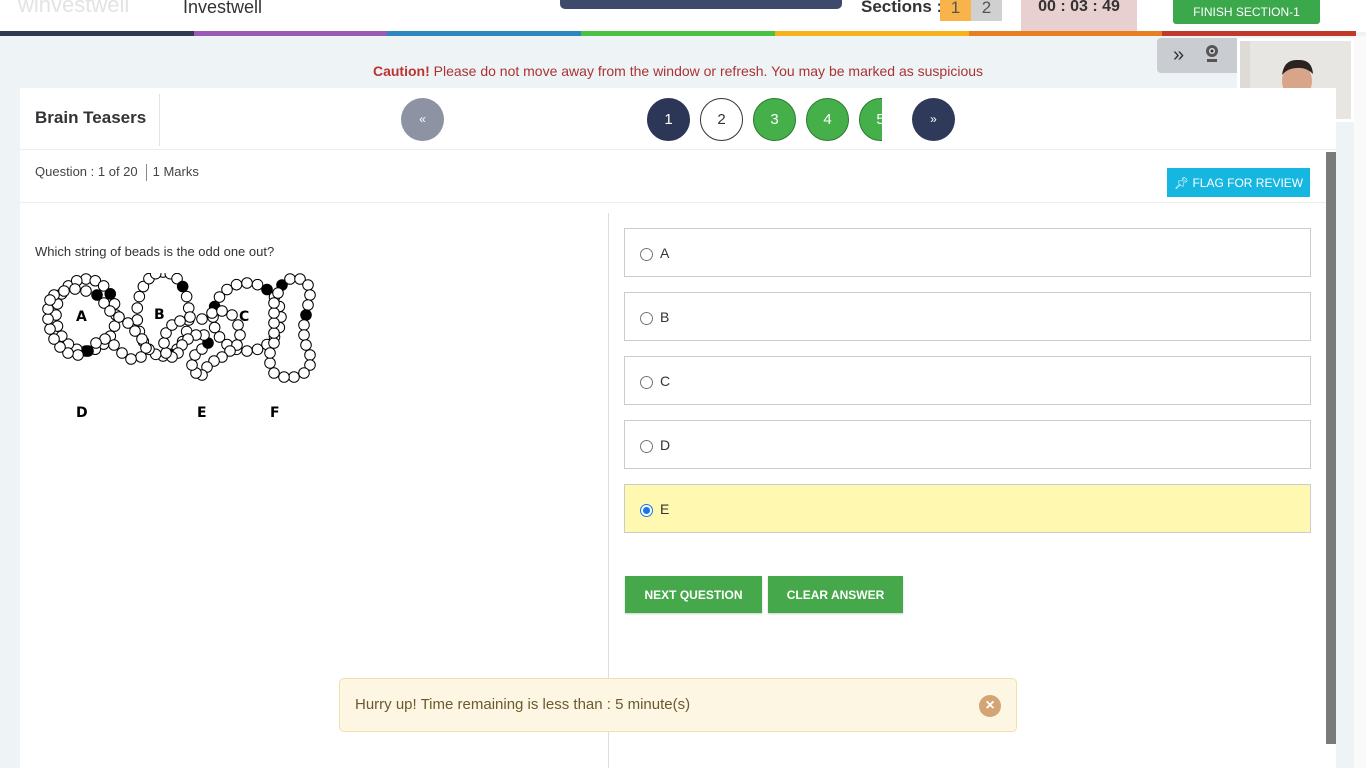 This screenshot has height=768, width=1366. What do you see at coordinates (665, 317) in the screenshot?
I see `option-b-label: B` at bounding box center [665, 317].